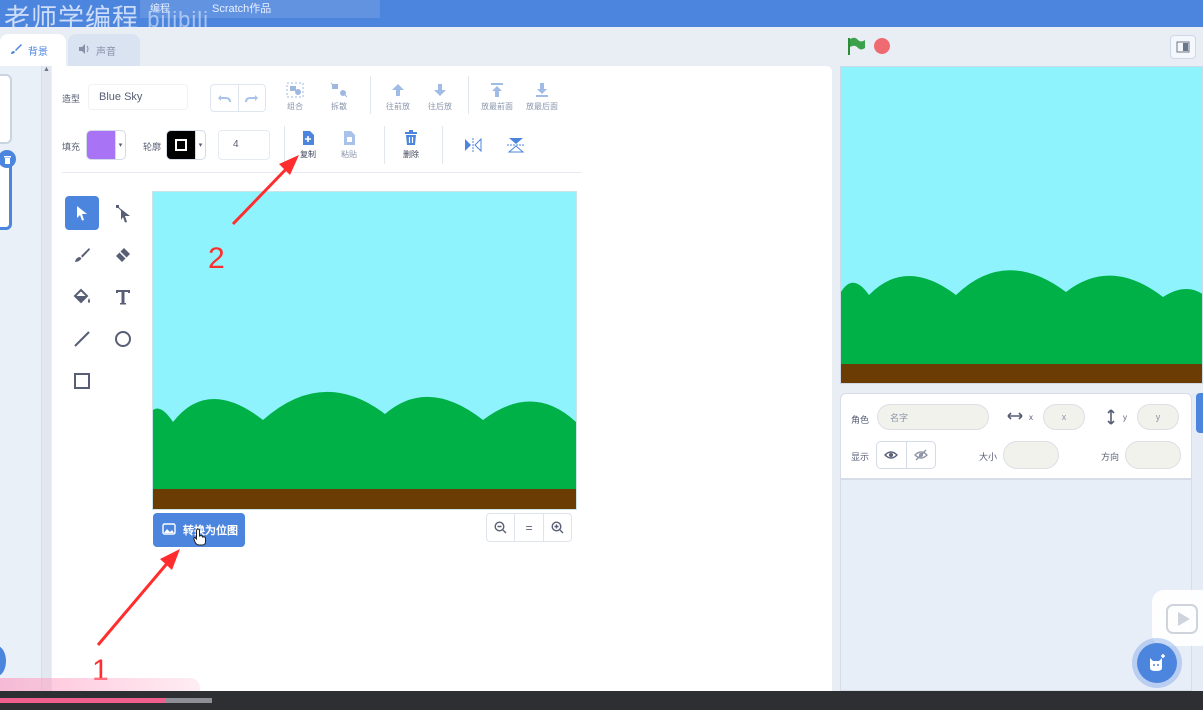 The height and width of the screenshot is (710, 1203). I want to click on direction-label: 方向, so click(1110, 457).